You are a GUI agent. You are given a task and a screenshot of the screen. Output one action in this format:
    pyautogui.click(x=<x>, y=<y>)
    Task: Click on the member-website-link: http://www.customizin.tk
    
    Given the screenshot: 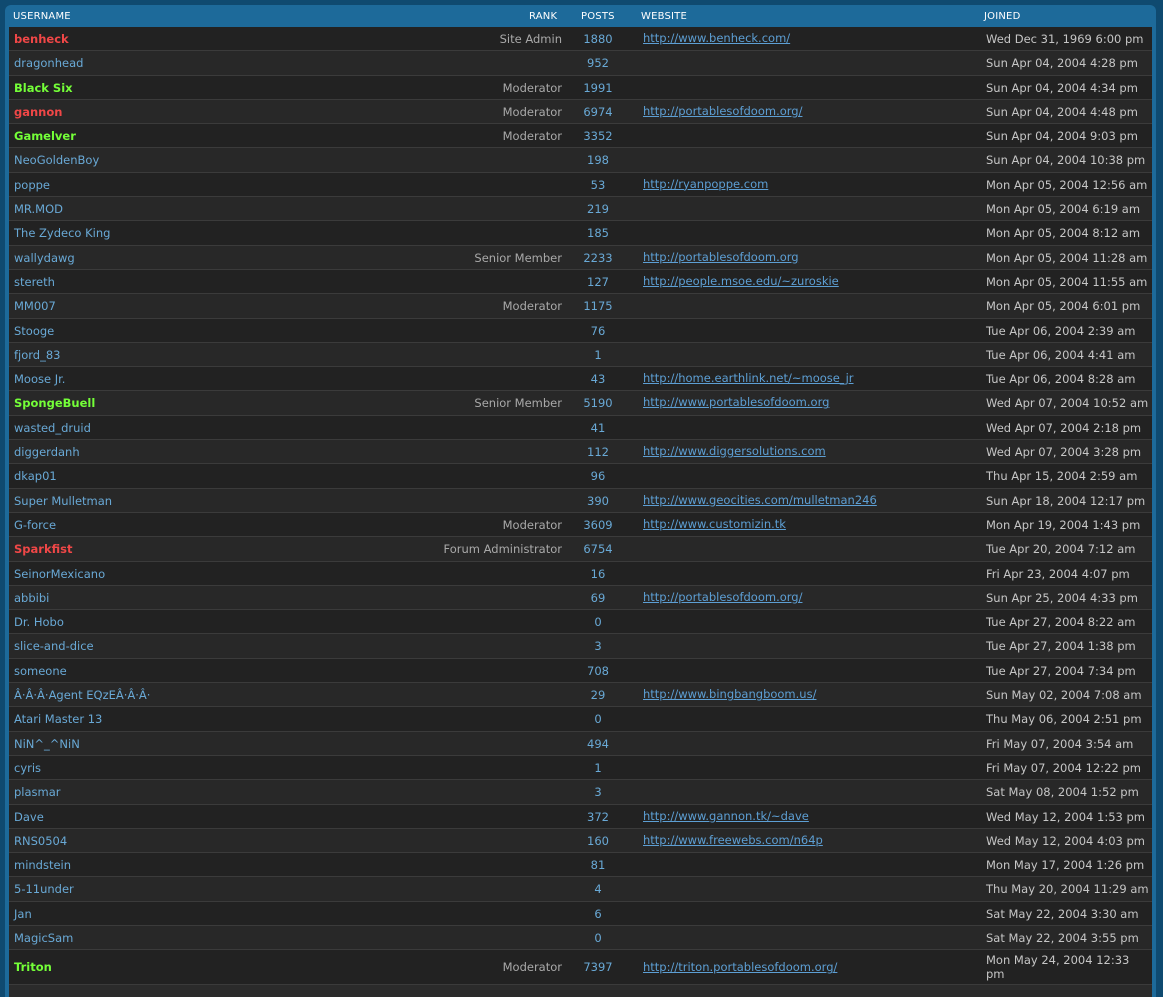 What is the action you would take?
    pyautogui.click(x=714, y=524)
    